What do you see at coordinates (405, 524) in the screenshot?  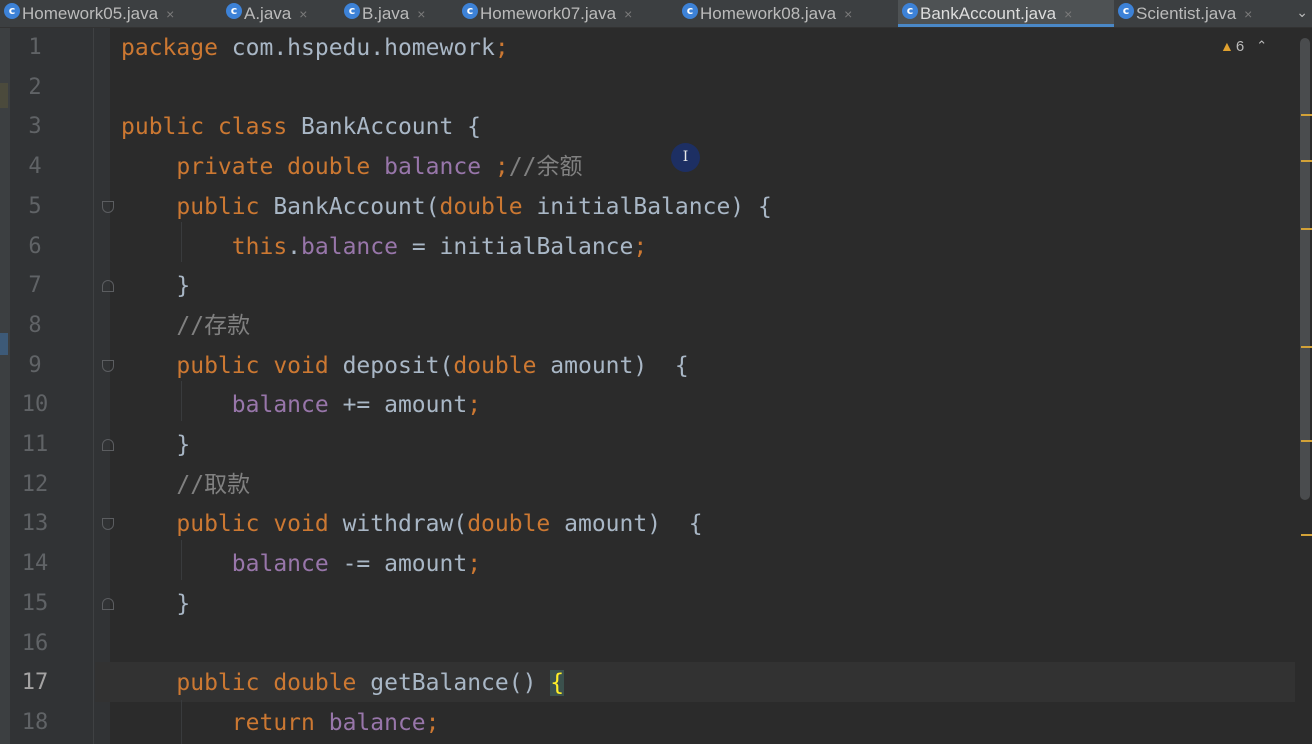 I see `code-token: withdraw(` at bounding box center [405, 524].